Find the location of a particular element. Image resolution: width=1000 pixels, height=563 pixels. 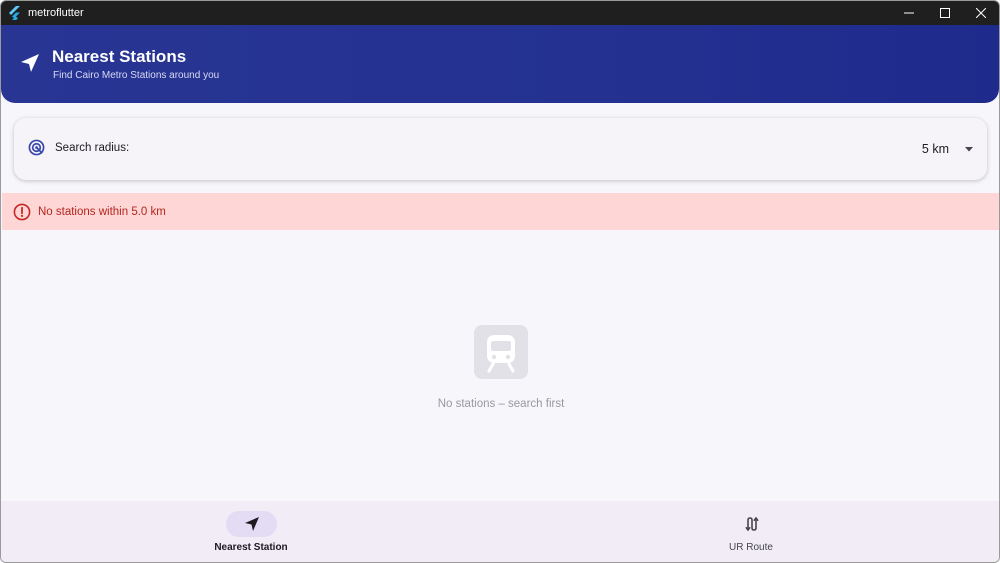

close-button is located at coordinates (981, 13).